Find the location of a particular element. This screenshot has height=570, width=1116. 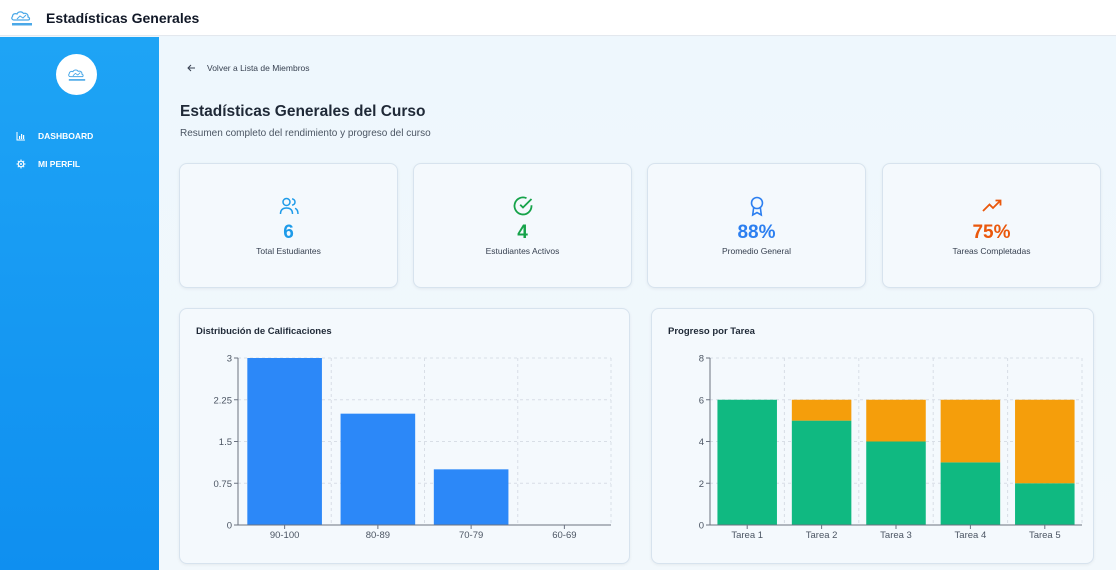

stat-label: Promedio General is located at coordinates (756, 251).